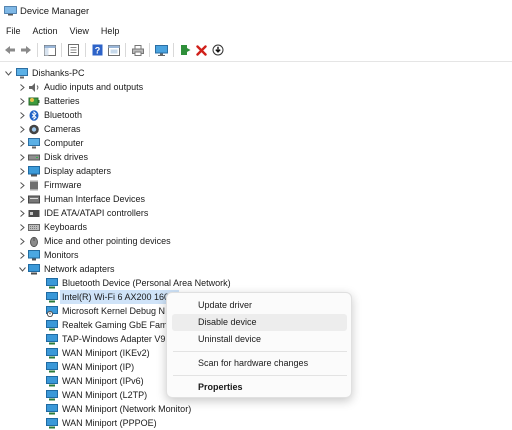  Describe the element at coordinates (55, 11) in the screenshot. I see `window-title: Device Manager` at that location.